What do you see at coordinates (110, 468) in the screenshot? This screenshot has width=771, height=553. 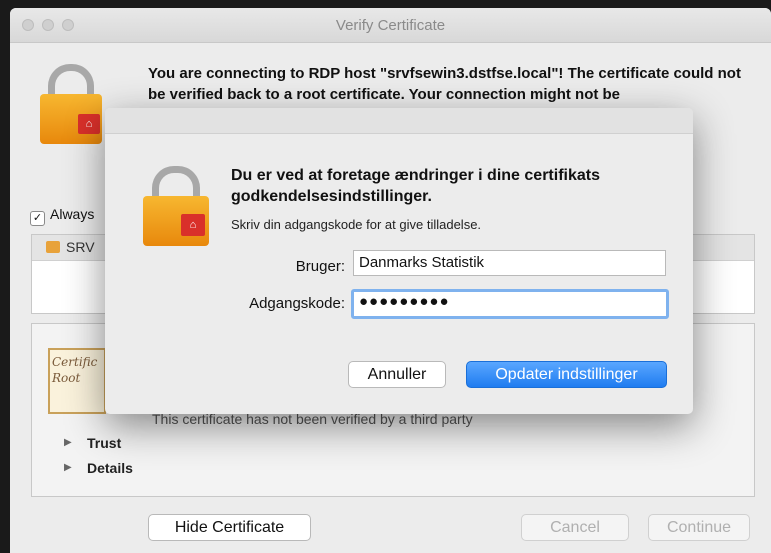 I see `details-section-label: Details` at bounding box center [110, 468].